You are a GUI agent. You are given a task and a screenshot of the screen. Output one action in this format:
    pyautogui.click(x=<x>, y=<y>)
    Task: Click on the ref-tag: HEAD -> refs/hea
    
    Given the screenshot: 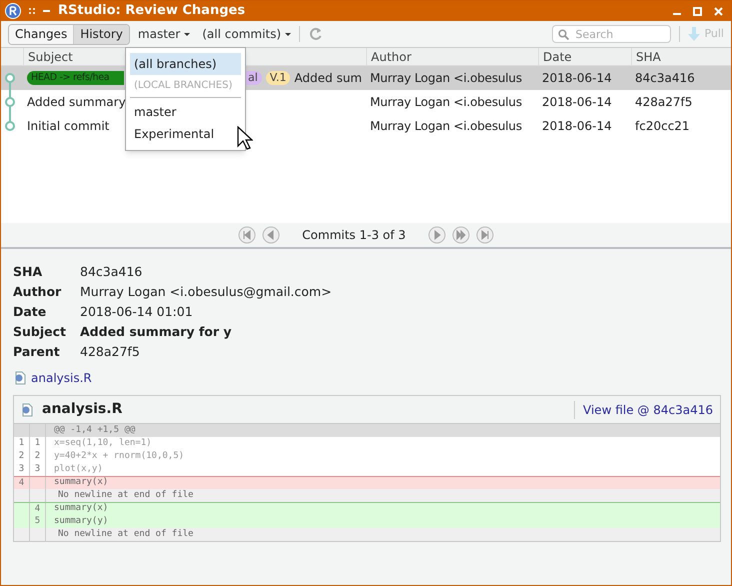 What is the action you would take?
    pyautogui.click(x=75, y=78)
    